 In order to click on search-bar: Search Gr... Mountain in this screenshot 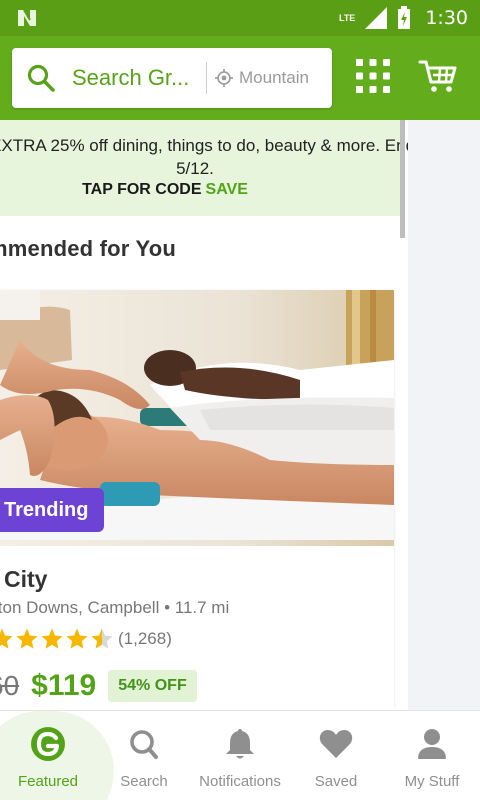, I will do `click(172, 78)`.